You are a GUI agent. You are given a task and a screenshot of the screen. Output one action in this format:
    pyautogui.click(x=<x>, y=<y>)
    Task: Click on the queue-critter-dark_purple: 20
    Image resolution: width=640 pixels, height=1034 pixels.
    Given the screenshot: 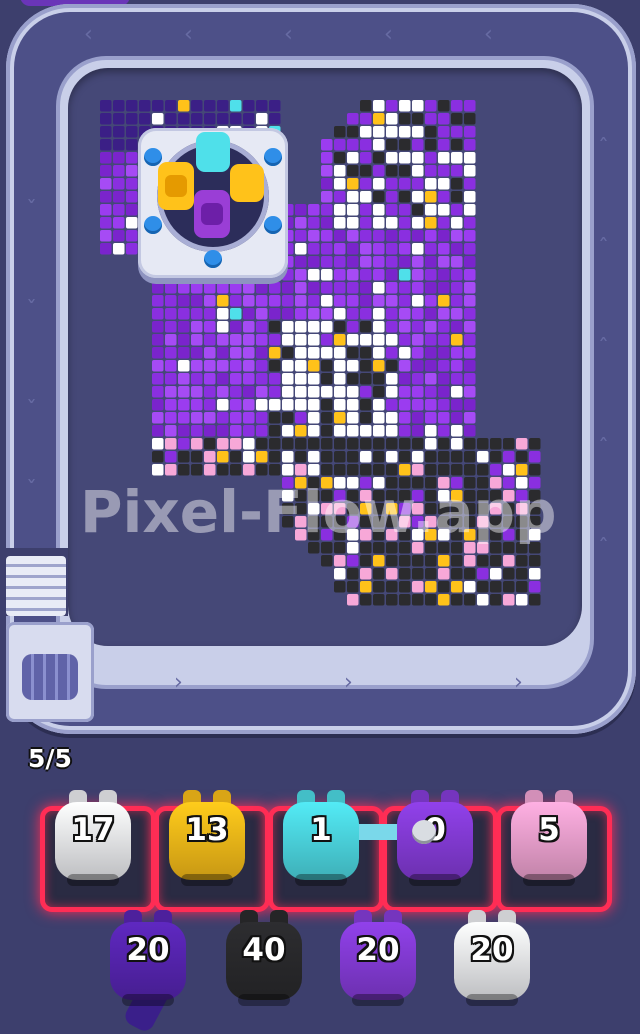 What is the action you would take?
    pyautogui.click(x=148, y=958)
    